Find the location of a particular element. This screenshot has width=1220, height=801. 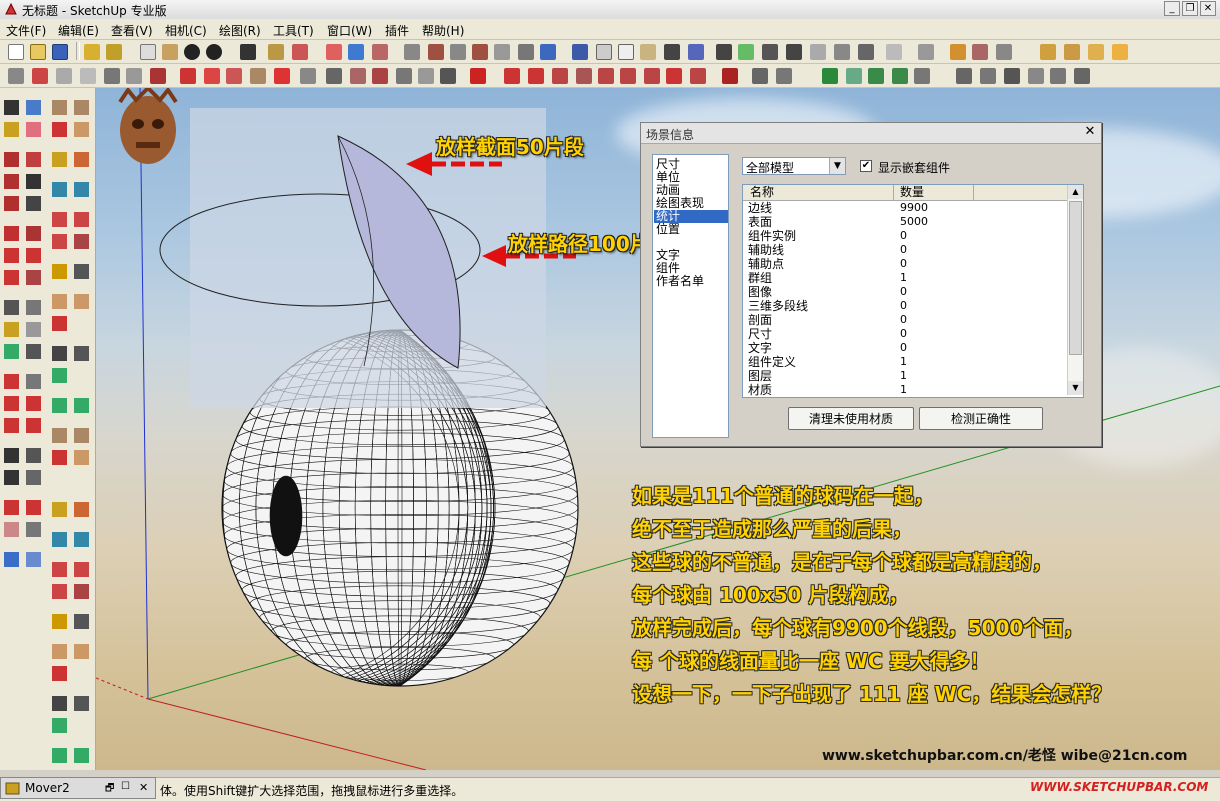

table-row: 辅助线 0 is located at coordinates (905, 250).